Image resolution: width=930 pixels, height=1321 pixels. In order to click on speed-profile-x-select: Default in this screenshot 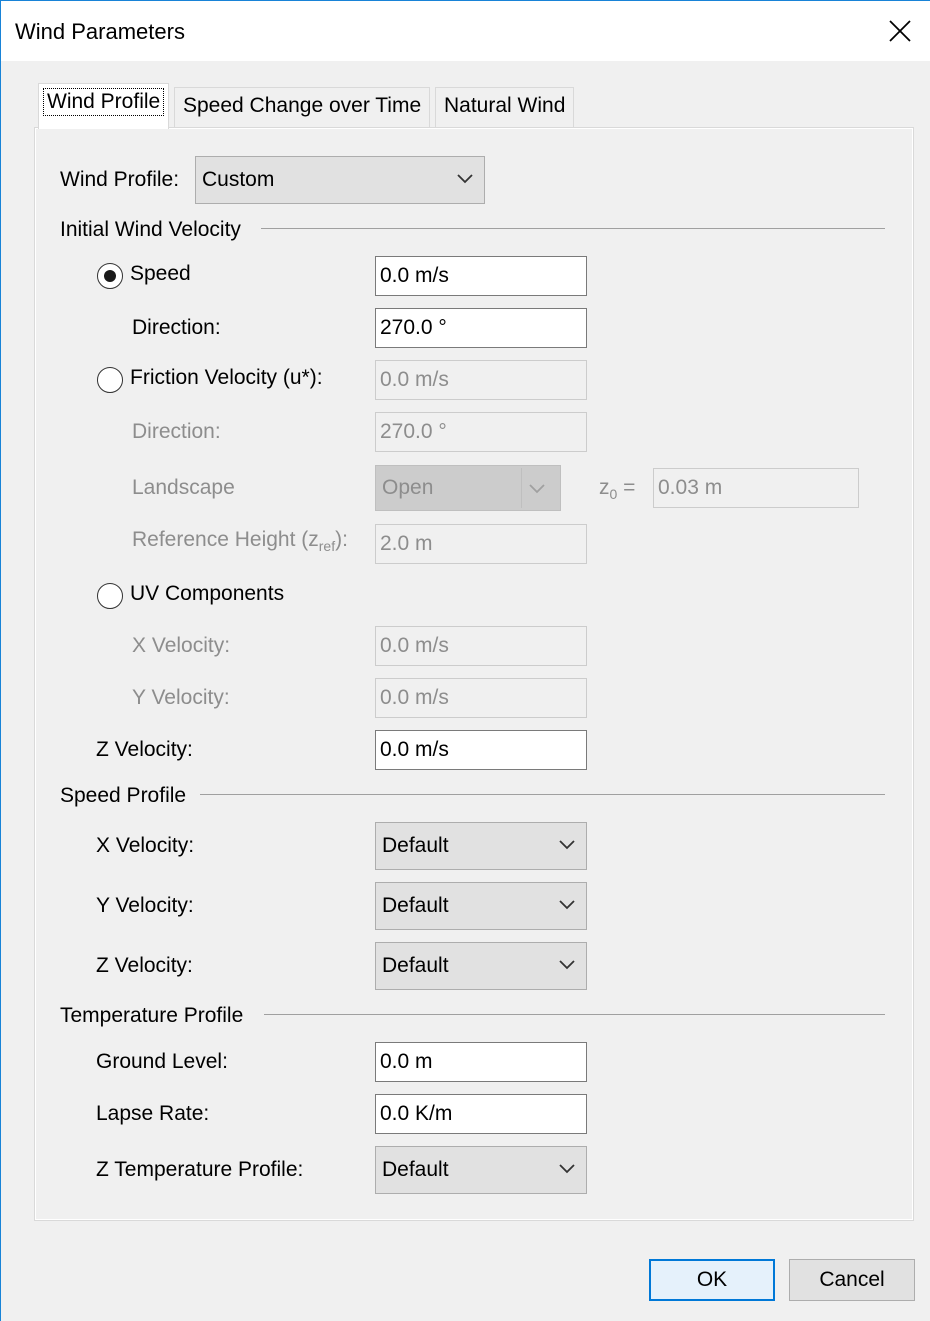, I will do `click(481, 846)`.